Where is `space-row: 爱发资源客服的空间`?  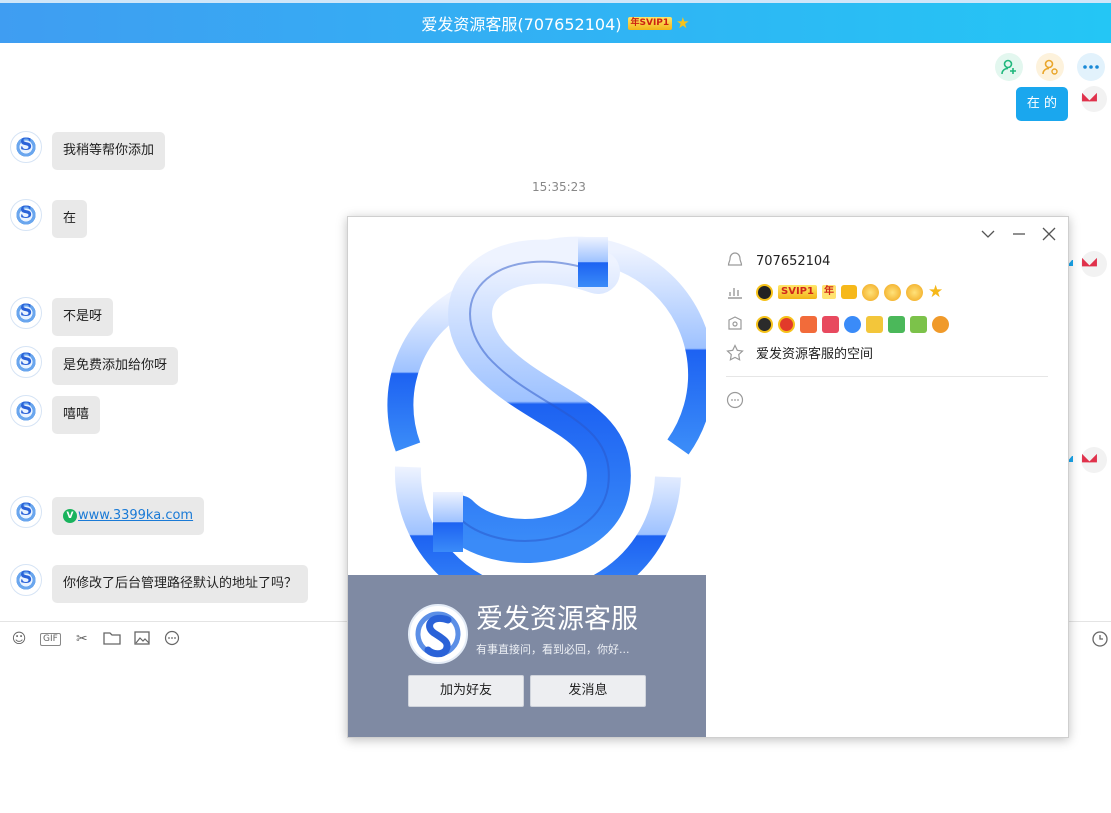
space-row: 爱发资源客服的空间 is located at coordinates (799, 352).